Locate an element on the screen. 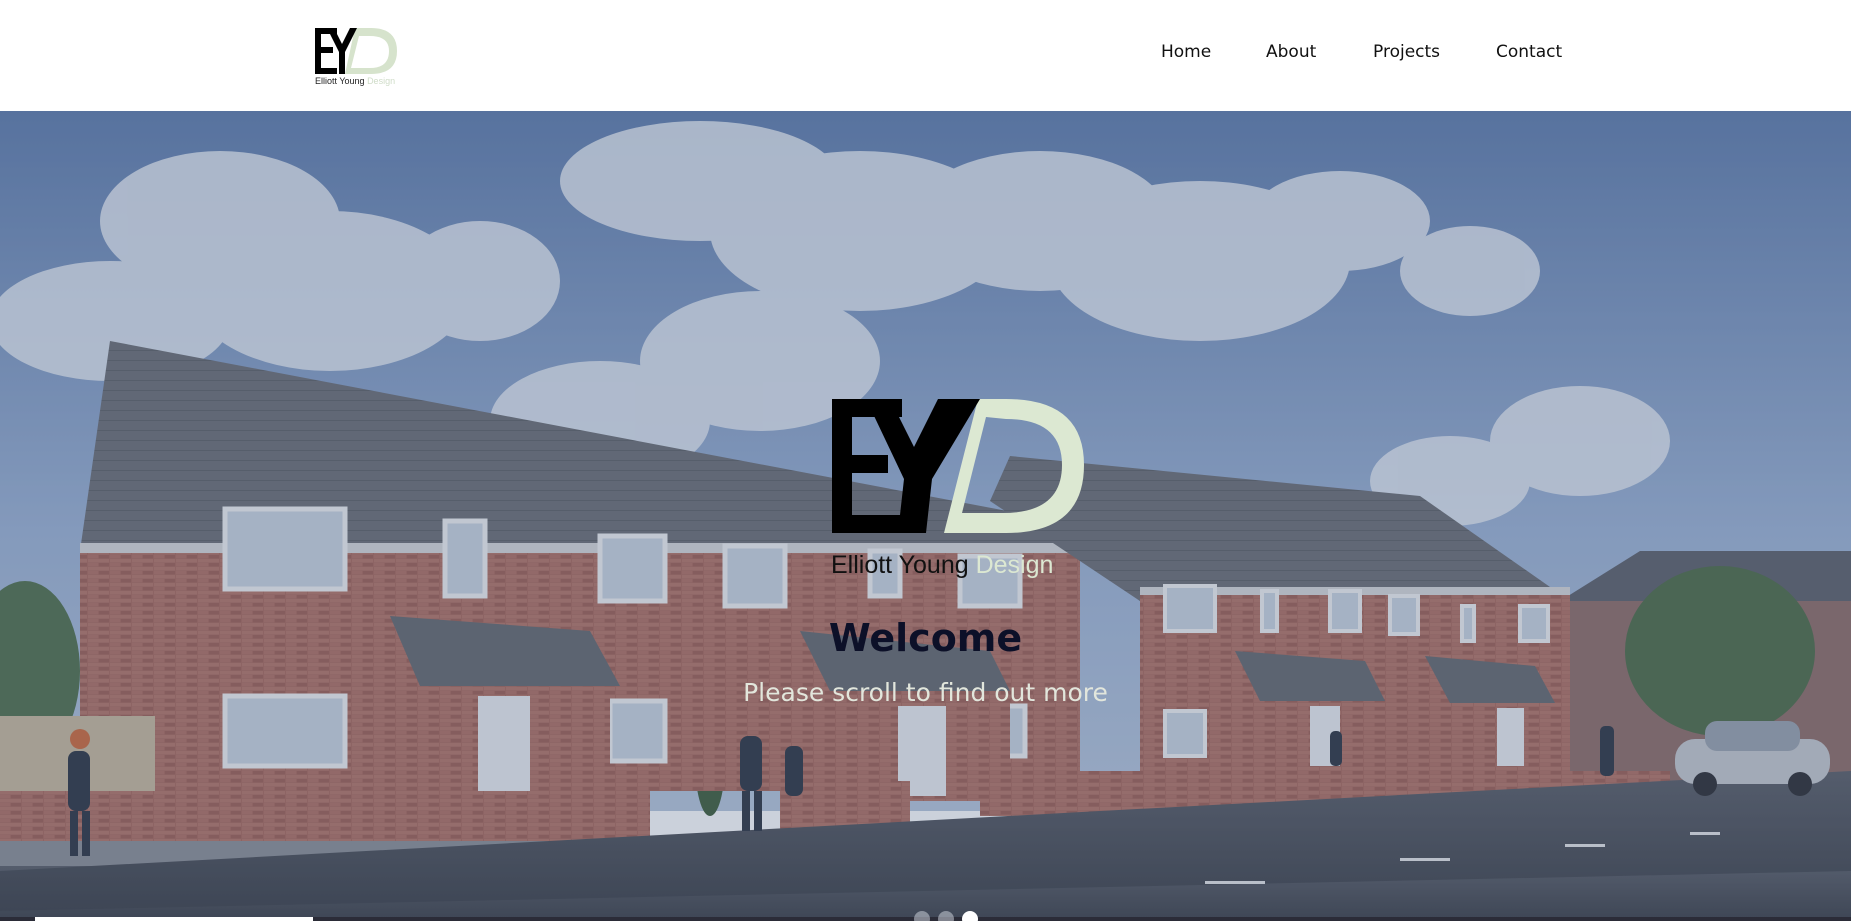  slider-dots is located at coordinates (949, 915).